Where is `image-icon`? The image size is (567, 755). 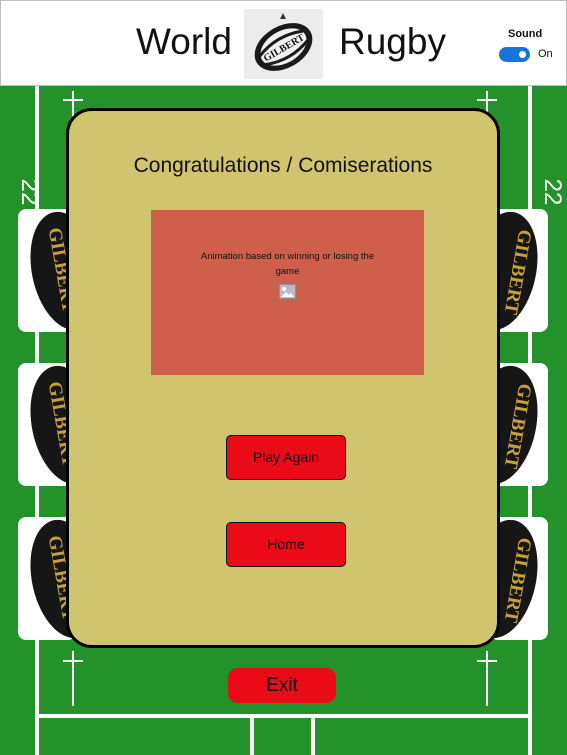
image-icon is located at coordinates (287, 291).